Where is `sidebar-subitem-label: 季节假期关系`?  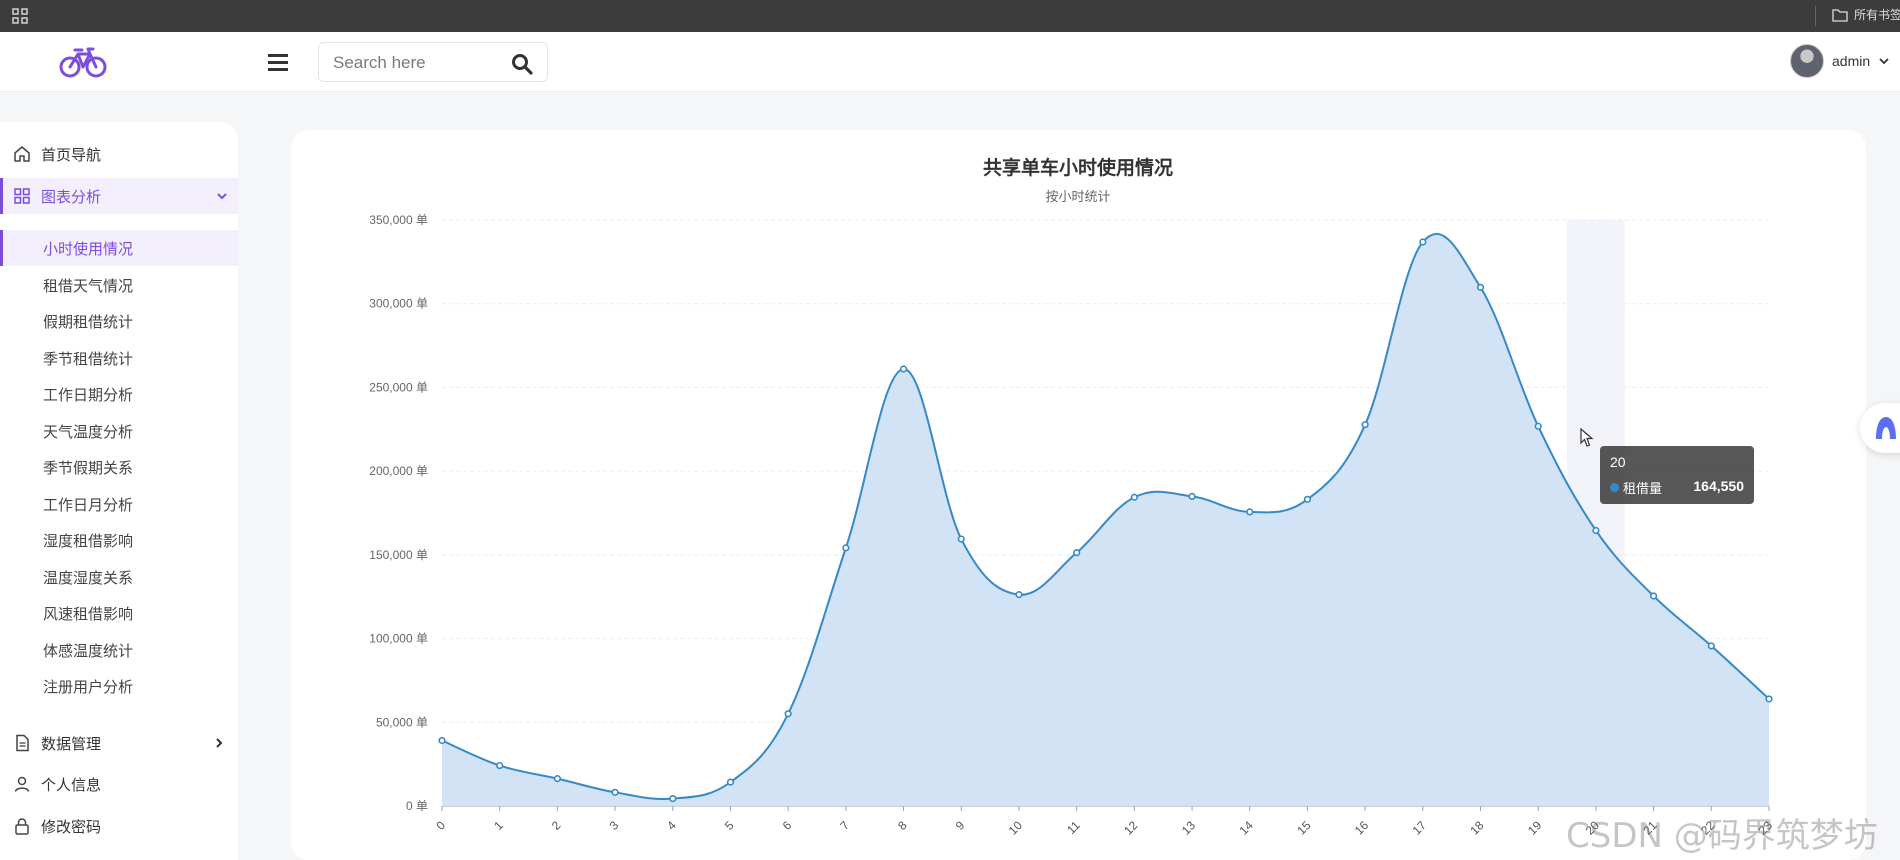 sidebar-subitem-label: 季节假期关系 is located at coordinates (88, 467).